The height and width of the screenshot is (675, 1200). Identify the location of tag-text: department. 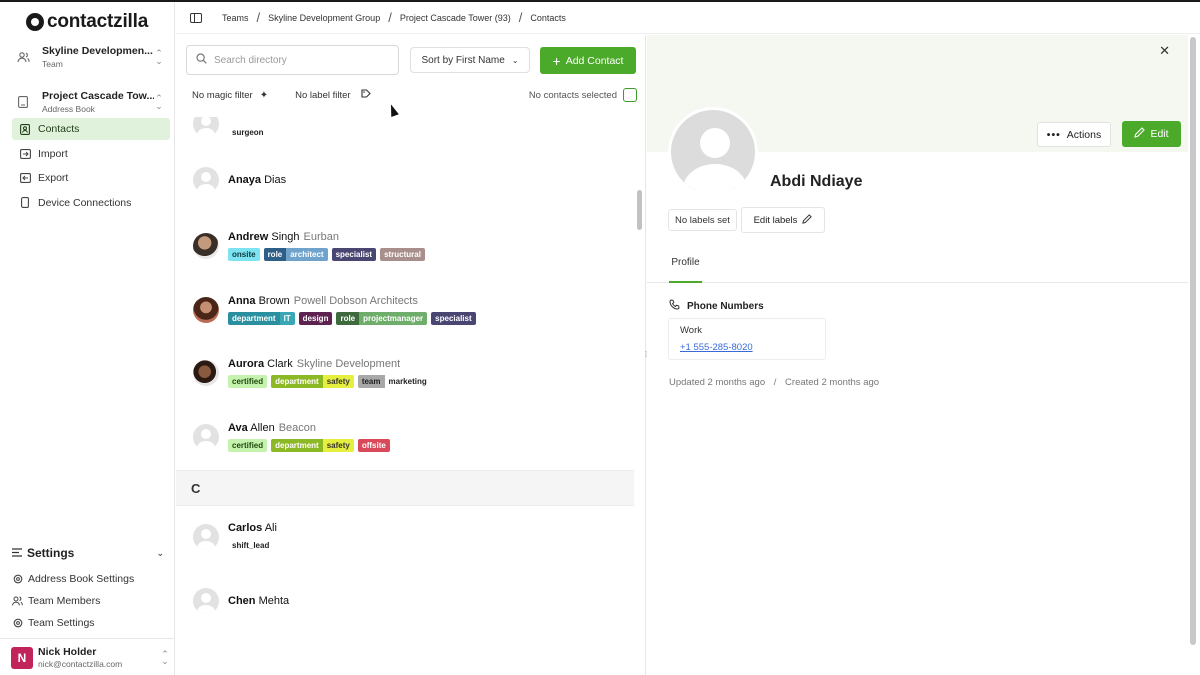
(297, 381).